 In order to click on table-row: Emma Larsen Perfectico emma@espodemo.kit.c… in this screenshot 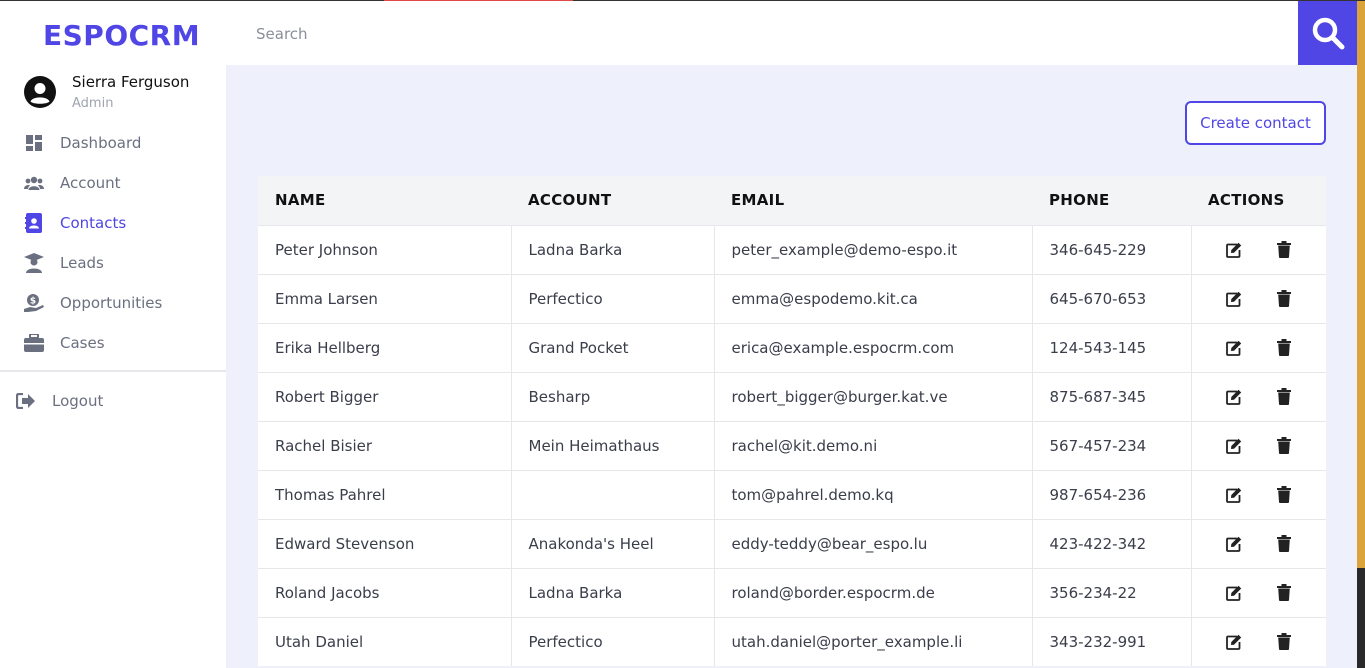, I will do `click(792, 298)`.